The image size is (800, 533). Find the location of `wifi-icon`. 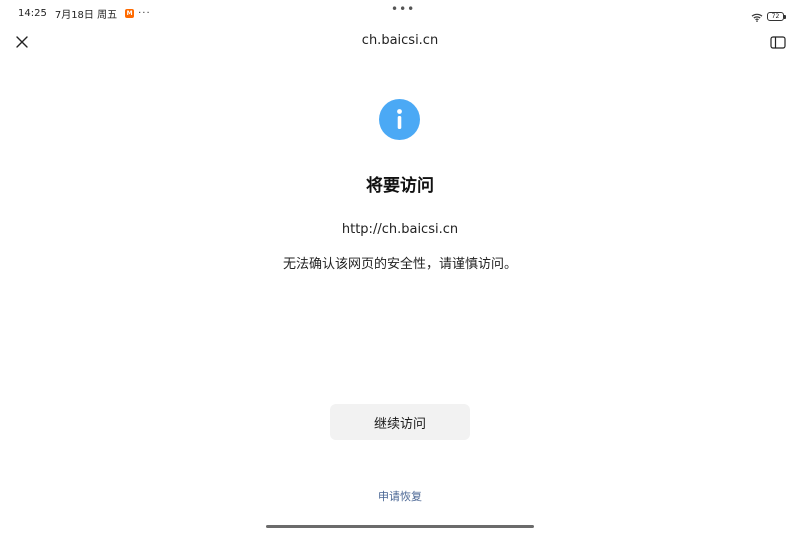

wifi-icon is located at coordinates (757, 16).